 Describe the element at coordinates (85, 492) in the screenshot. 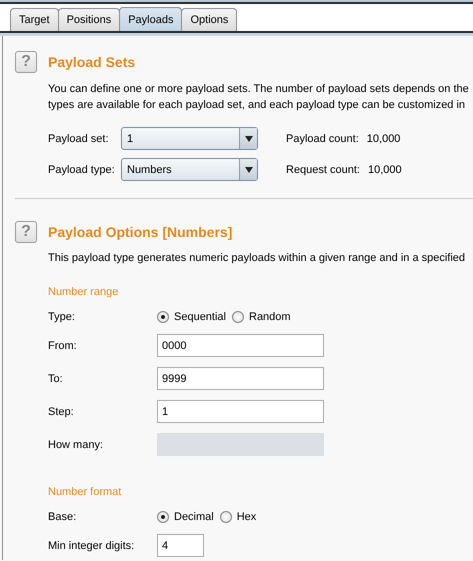

I see `group-heading: Number format` at that location.